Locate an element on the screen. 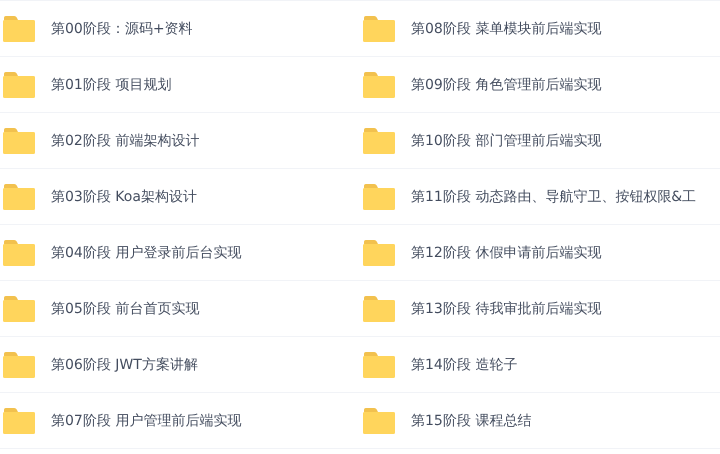  folder-name: 第02阶段 前端架构设计 is located at coordinates (125, 141).